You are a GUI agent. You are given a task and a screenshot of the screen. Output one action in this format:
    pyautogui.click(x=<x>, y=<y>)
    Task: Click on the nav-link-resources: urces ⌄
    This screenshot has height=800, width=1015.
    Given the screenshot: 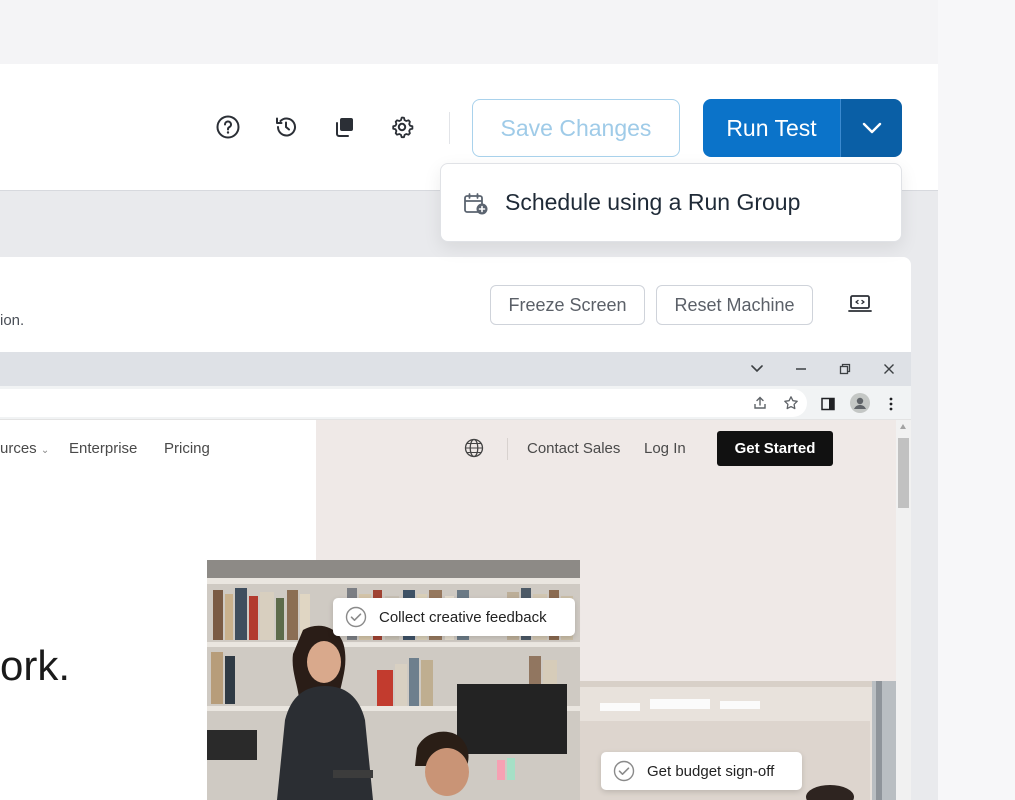 What is the action you would take?
    pyautogui.click(x=24, y=448)
    